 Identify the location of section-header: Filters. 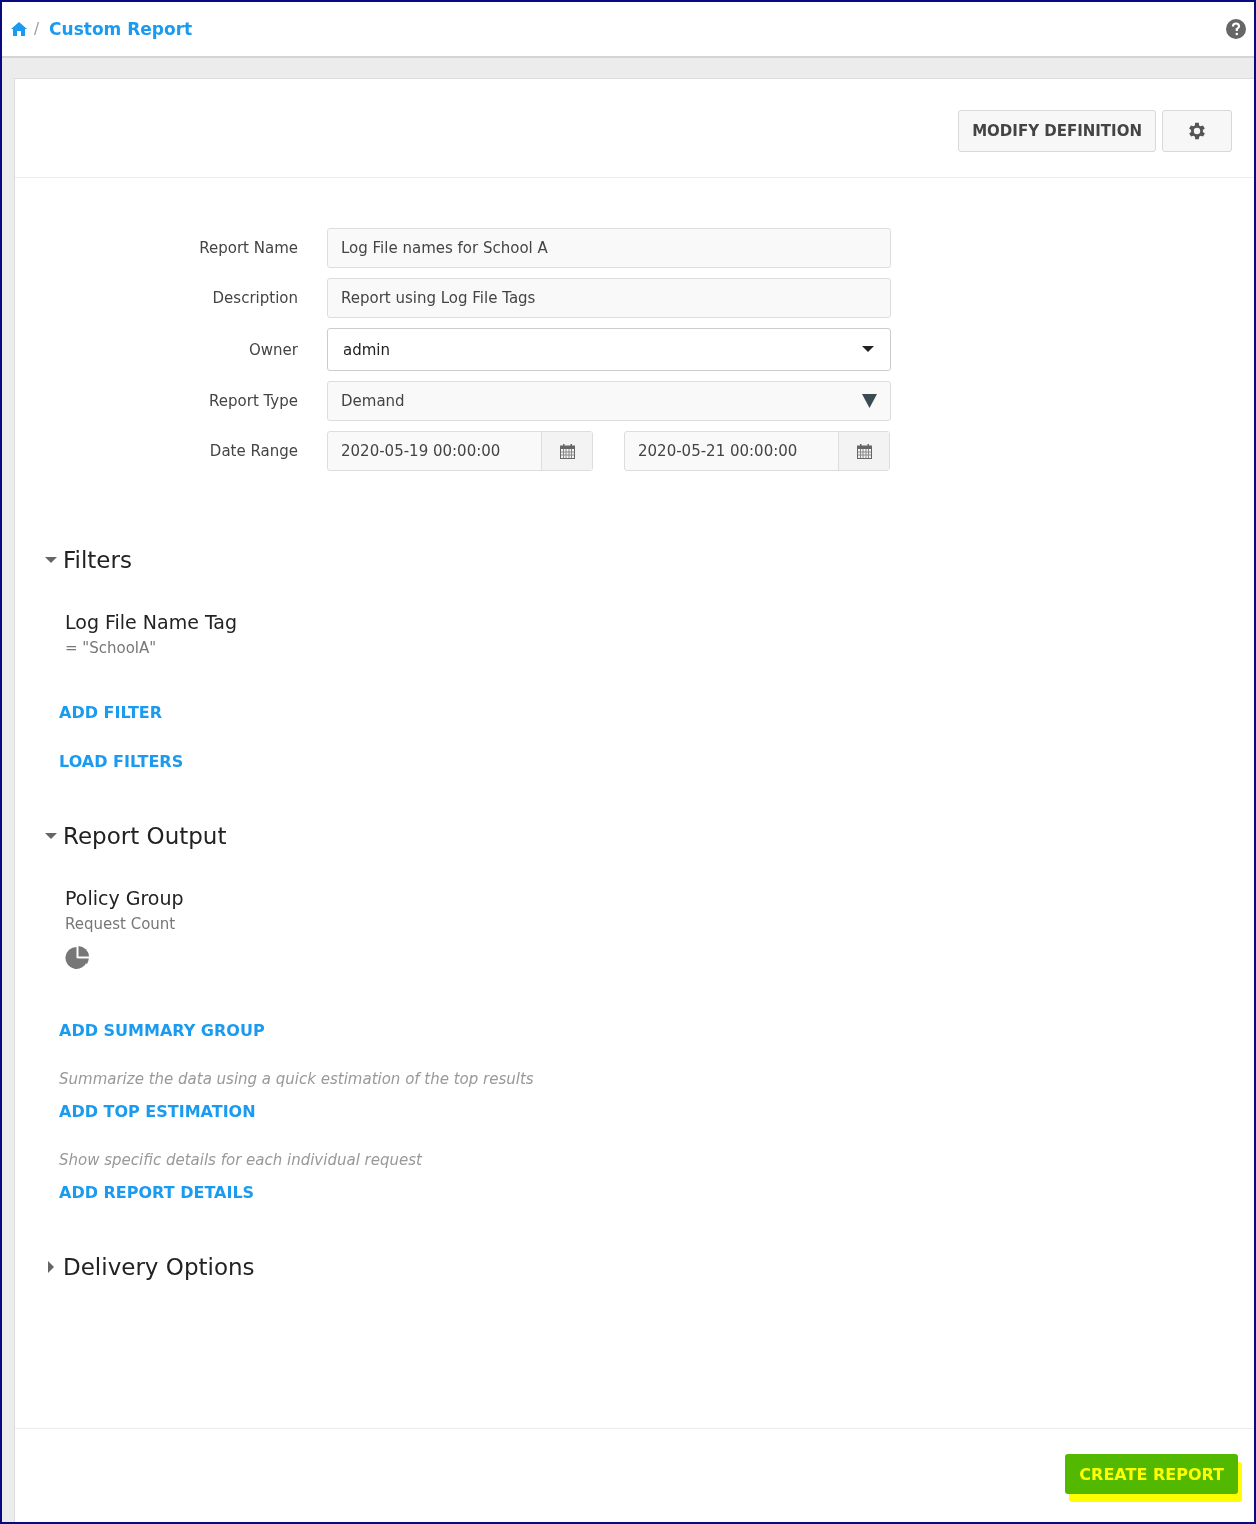
(88, 560).